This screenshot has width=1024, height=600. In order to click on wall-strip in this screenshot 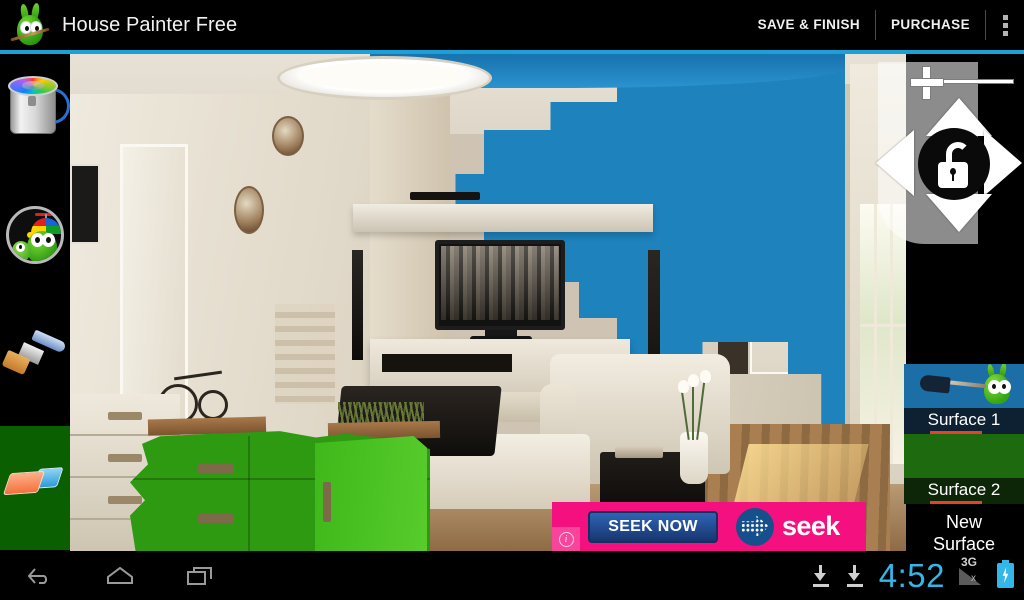, I will do `click(445, 196)`.